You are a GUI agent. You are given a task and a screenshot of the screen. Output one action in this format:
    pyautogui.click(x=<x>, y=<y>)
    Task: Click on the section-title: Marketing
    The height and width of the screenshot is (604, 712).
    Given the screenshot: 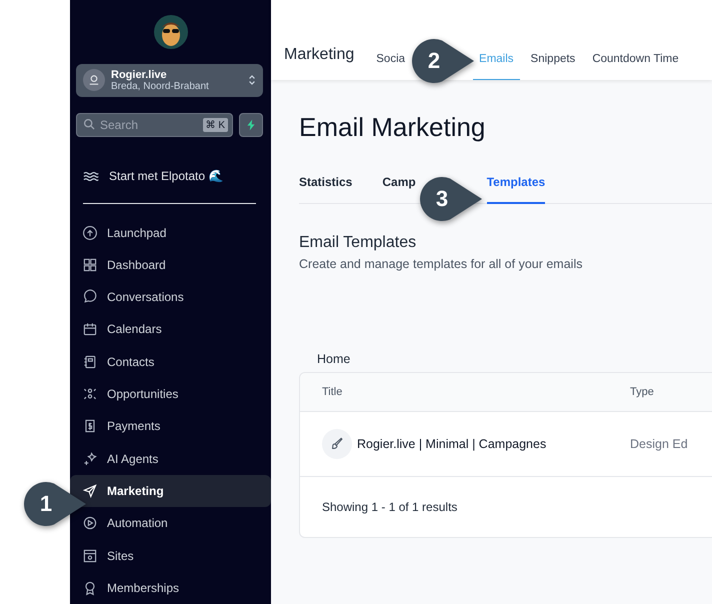 What is the action you would take?
    pyautogui.click(x=319, y=55)
    